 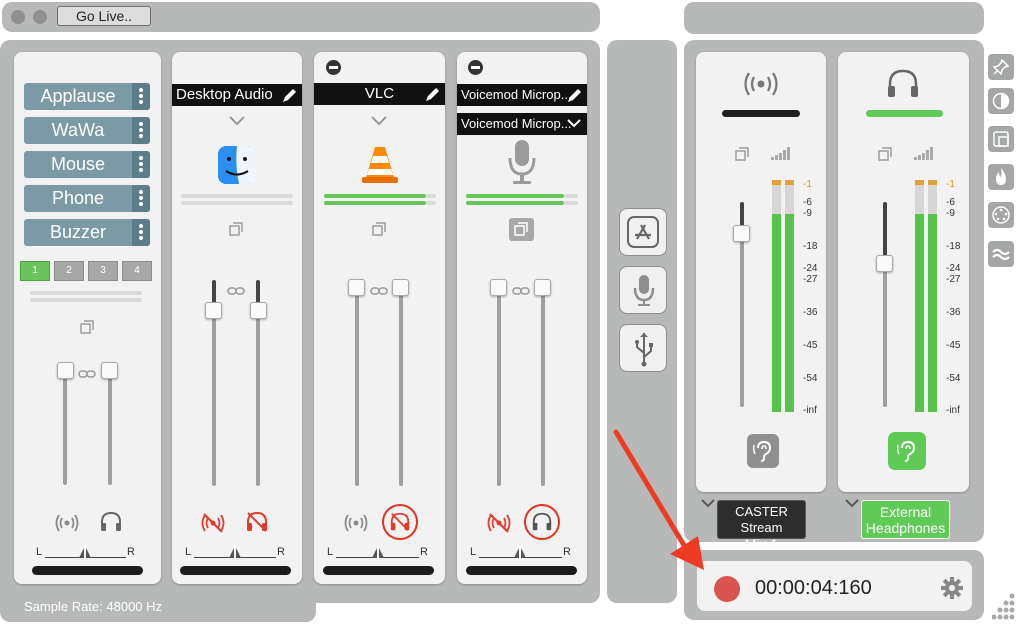 I want to click on microphone-icon, so click(x=522, y=162).